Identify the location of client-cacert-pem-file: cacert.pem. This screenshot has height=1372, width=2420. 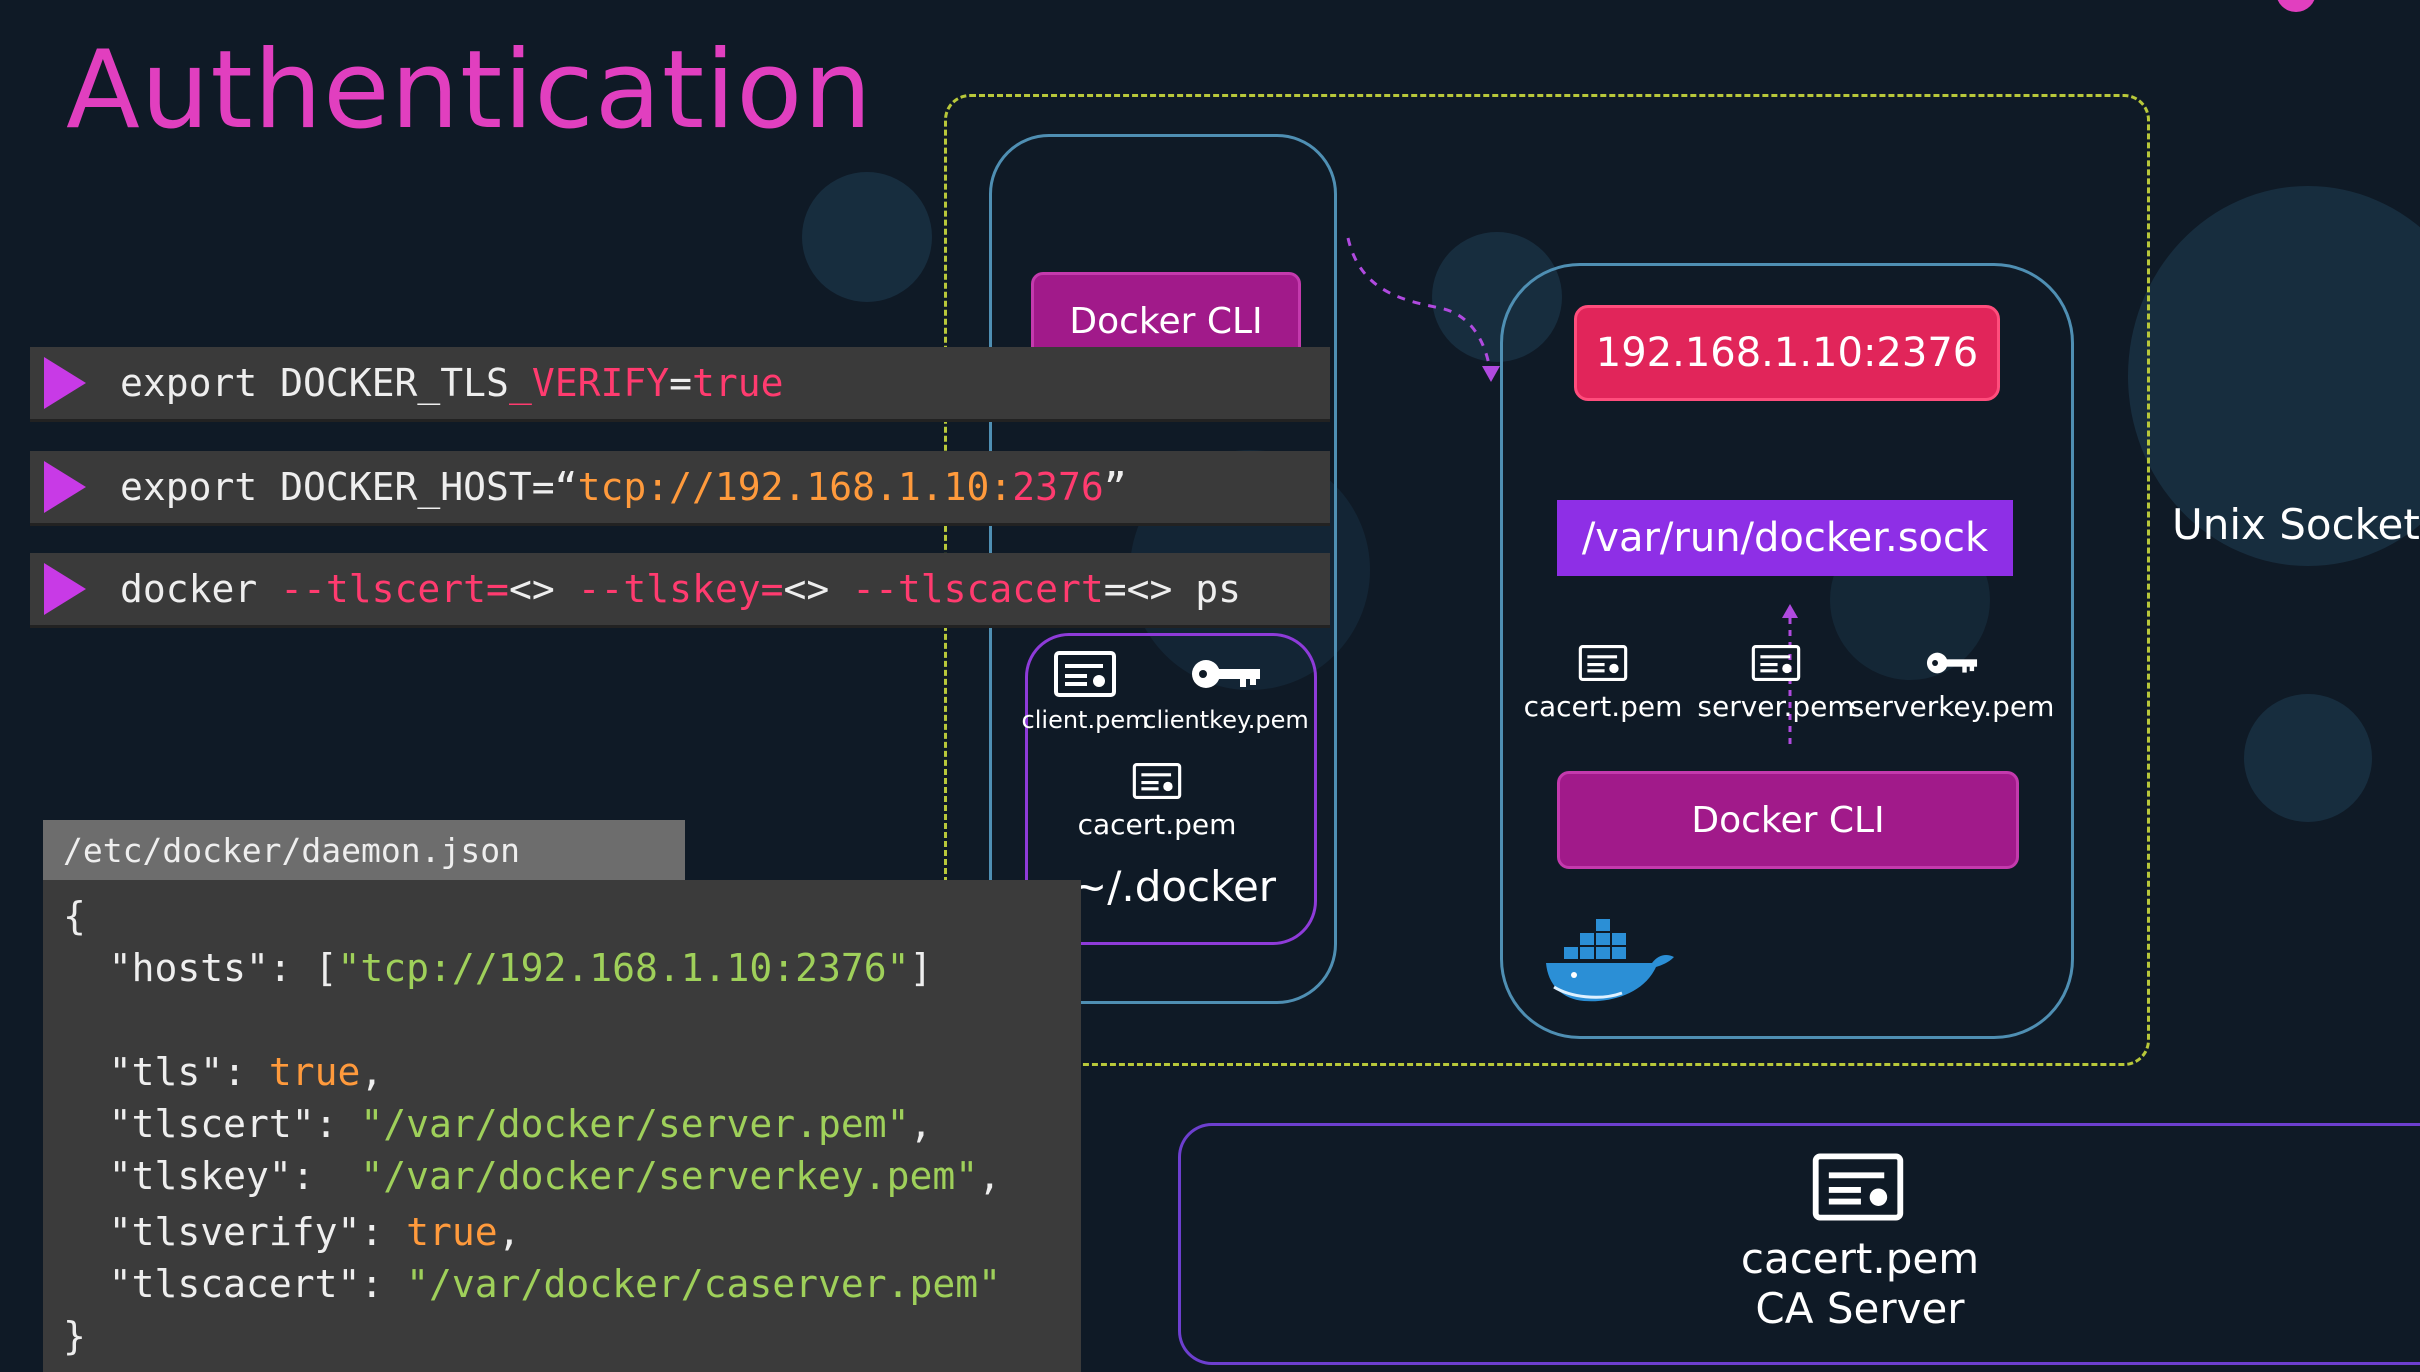
(1157, 801).